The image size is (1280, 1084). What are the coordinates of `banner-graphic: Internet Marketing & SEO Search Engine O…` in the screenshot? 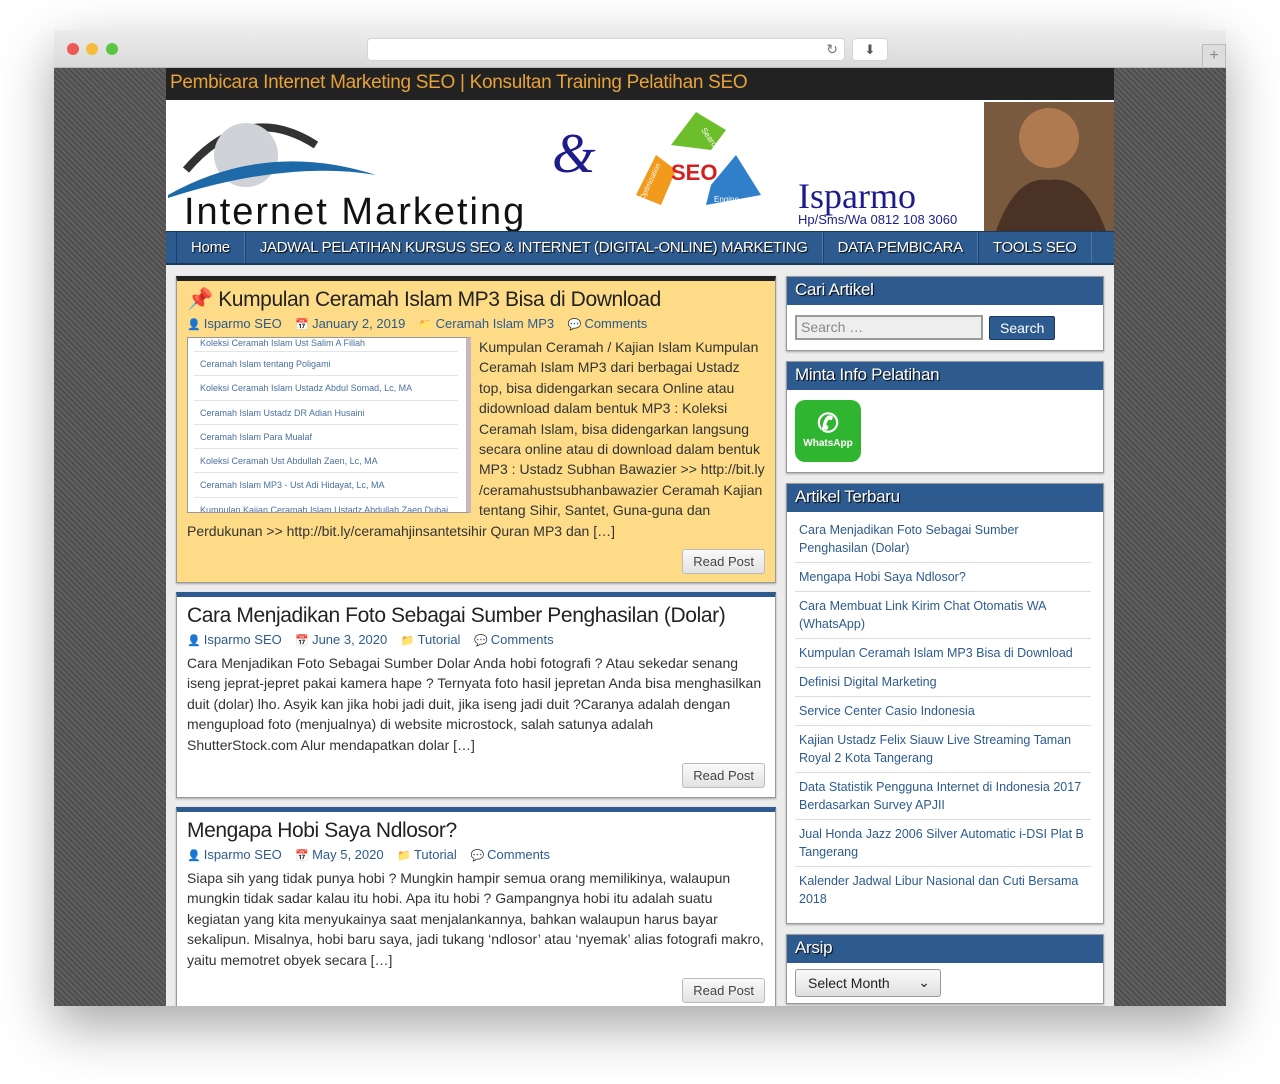 It's located at (641, 166).